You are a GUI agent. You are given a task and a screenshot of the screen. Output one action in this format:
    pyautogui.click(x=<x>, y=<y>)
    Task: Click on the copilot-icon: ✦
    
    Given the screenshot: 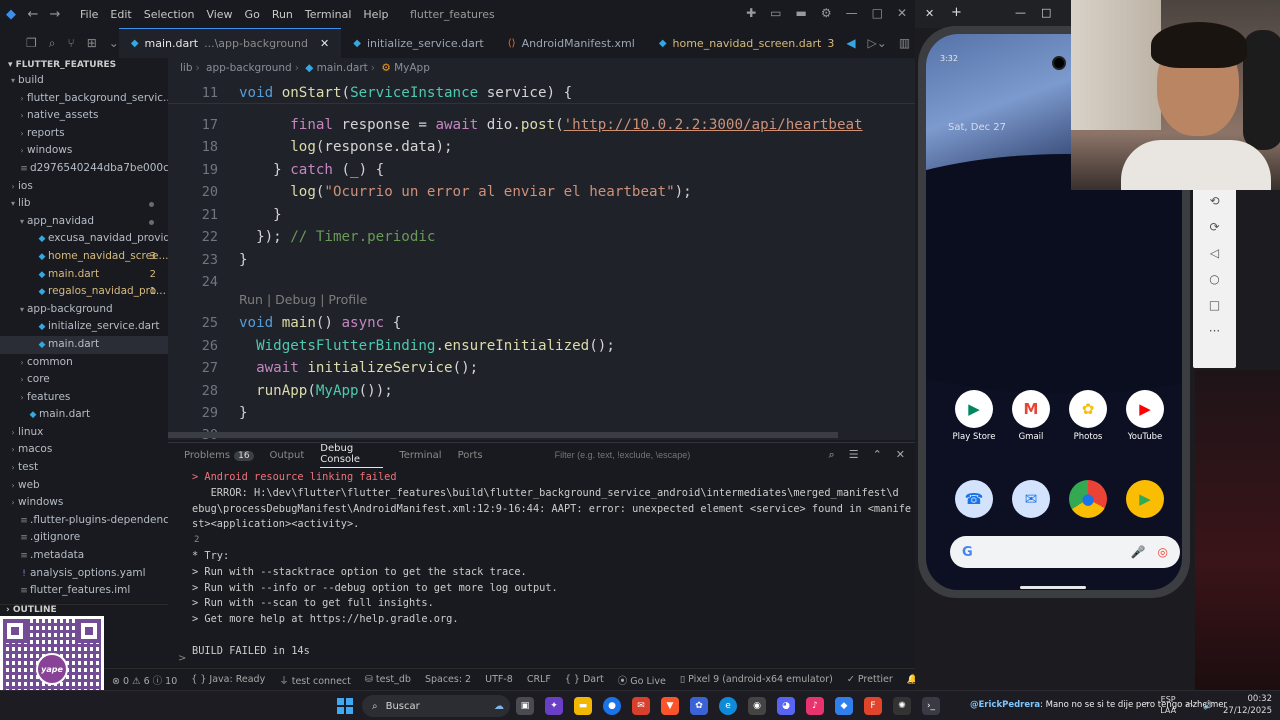 What is the action you would take?
    pyautogui.click(x=554, y=706)
    